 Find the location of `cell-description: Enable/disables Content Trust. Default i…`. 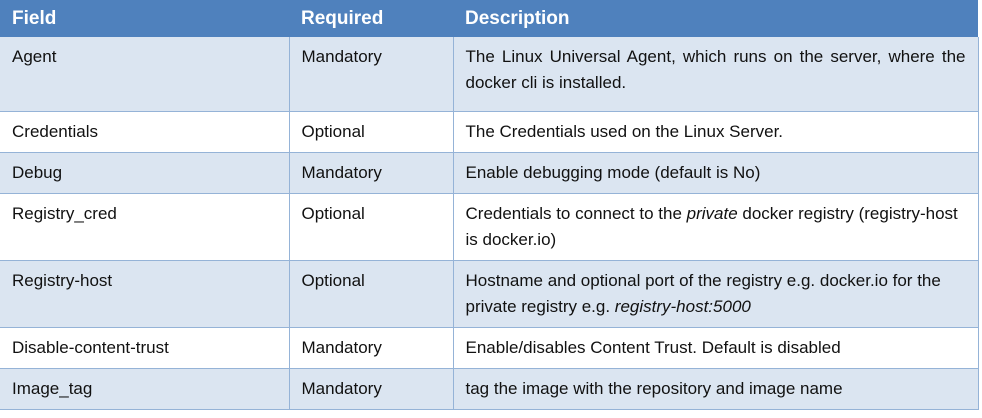

cell-description: Enable/disables Content Trust. Default i… is located at coordinates (716, 348).